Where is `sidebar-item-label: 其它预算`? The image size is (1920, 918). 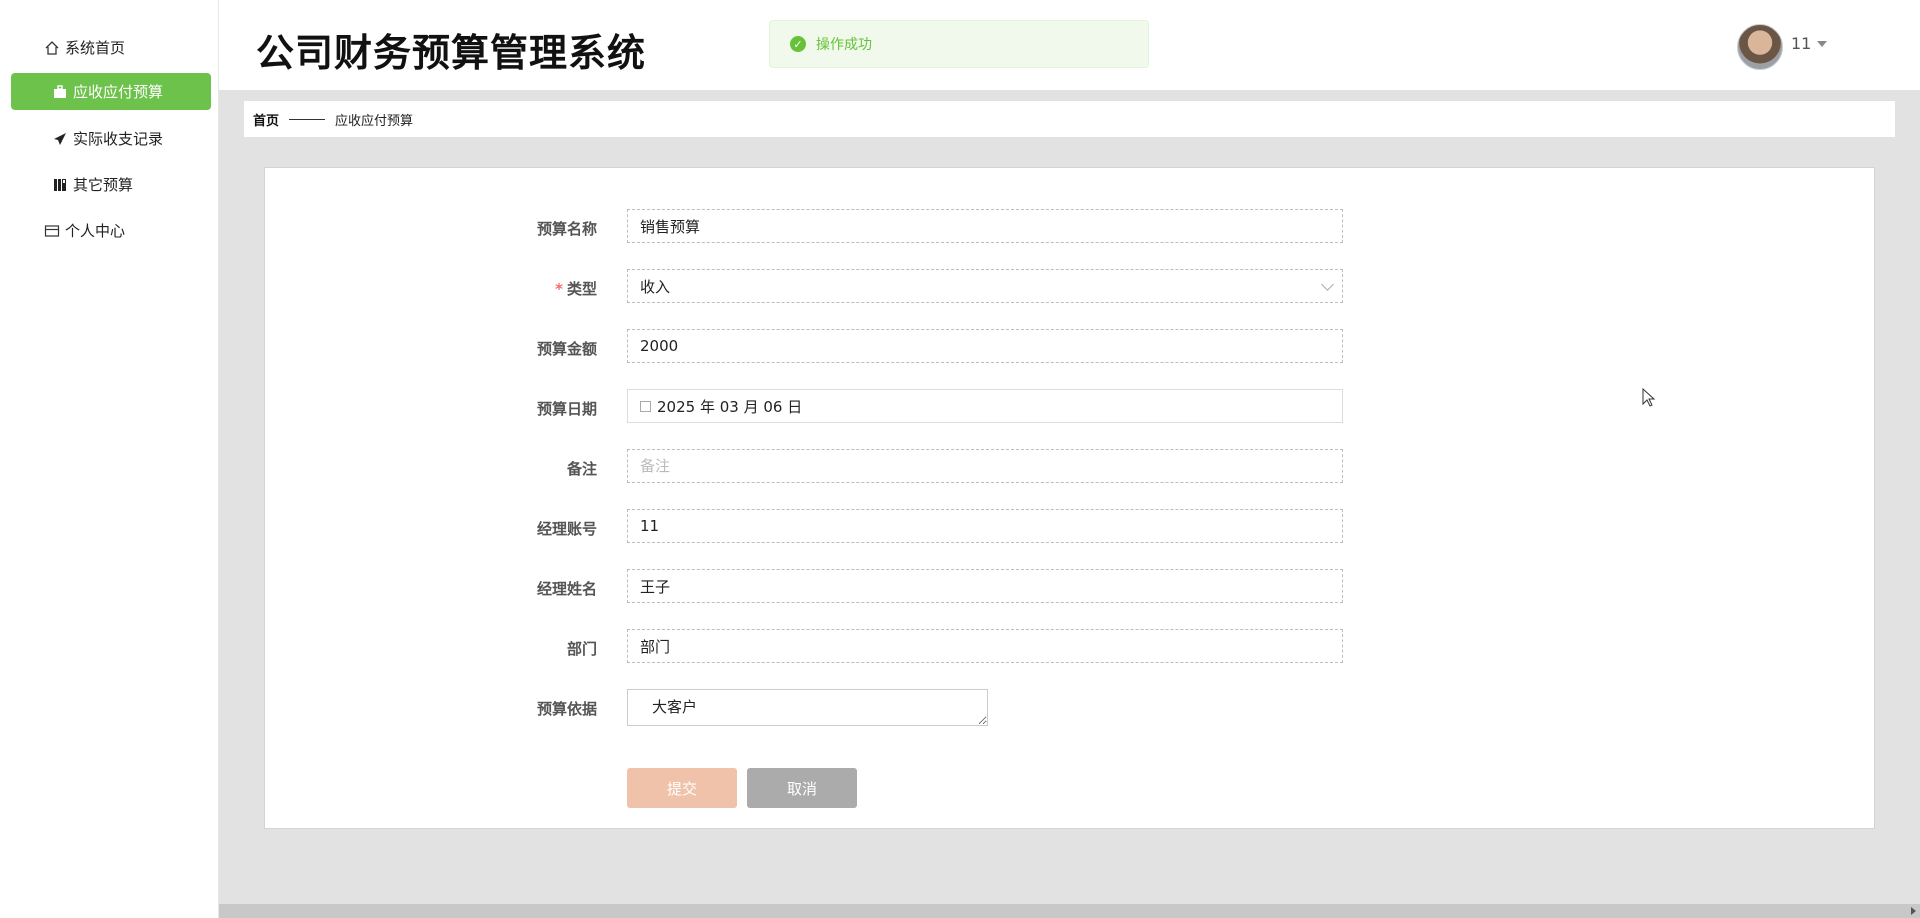 sidebar-item-label: 其它预算 is located at coordinates (103, 185).